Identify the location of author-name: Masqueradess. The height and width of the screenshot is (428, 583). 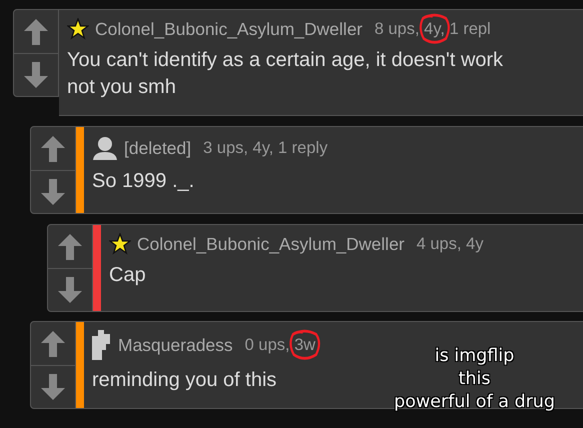
(175, 345).